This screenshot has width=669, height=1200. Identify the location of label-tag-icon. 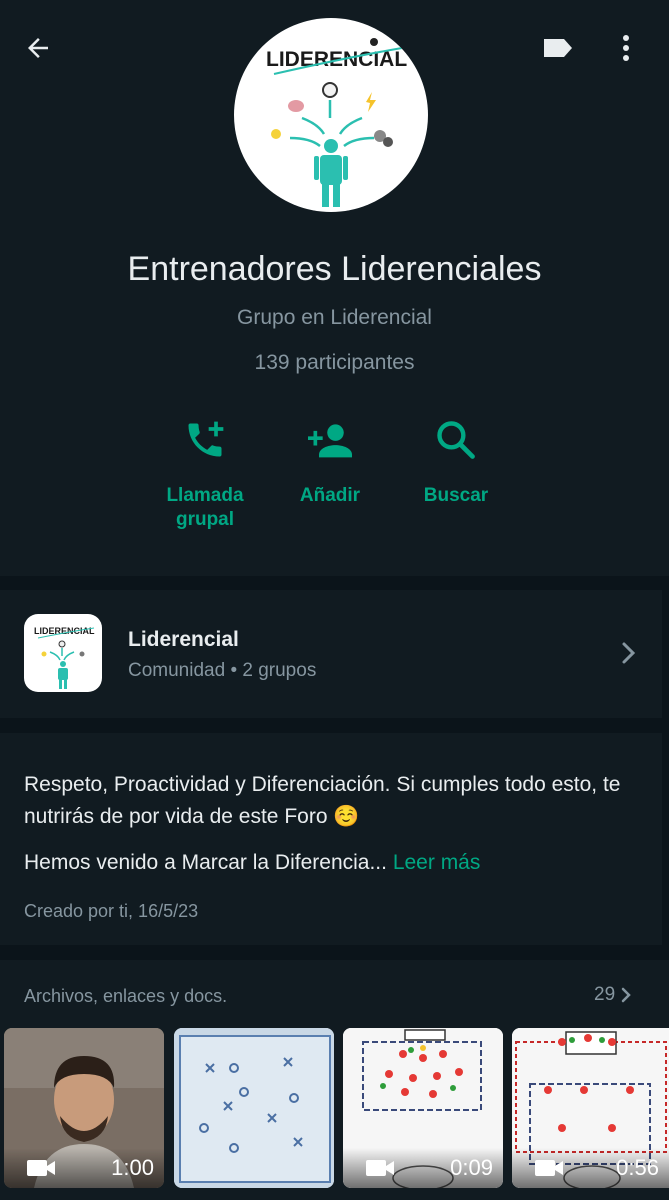
(558, 48).